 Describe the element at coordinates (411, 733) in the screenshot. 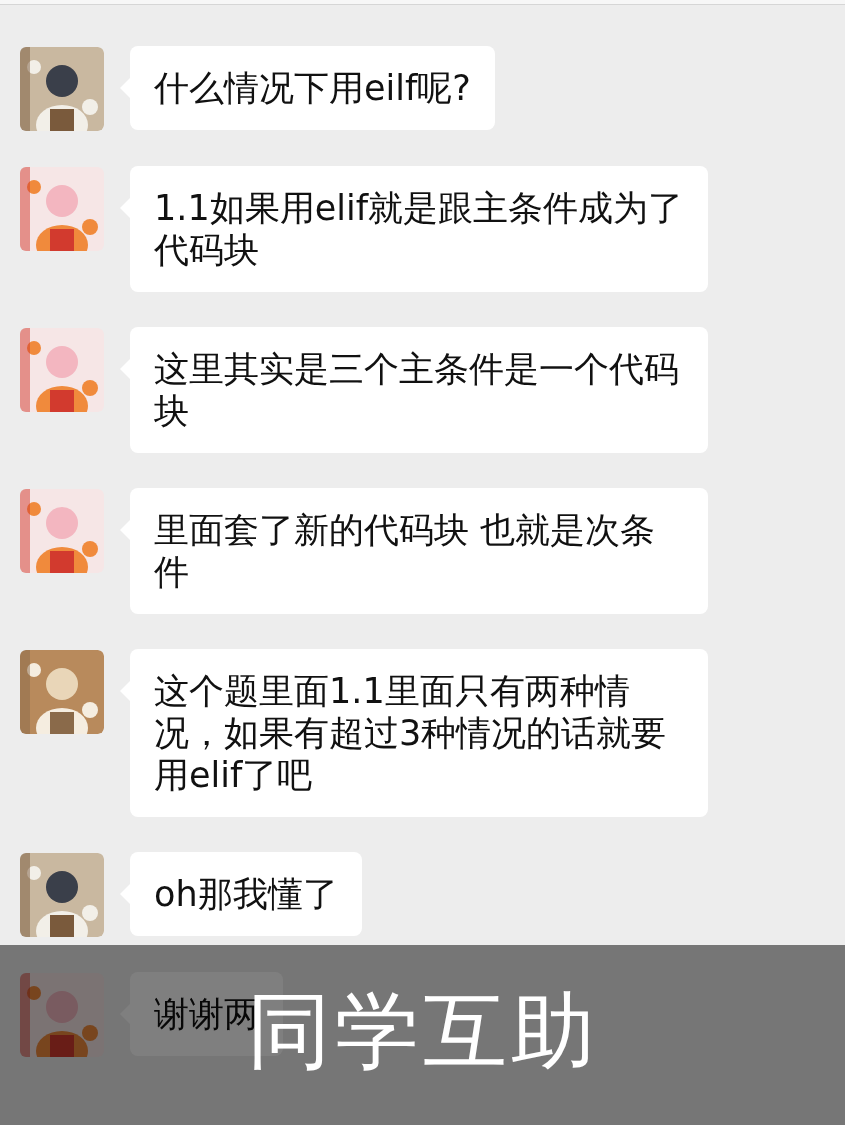

I see `message-text: 这个题里面1.1里面只有两种情况，如果有超过3种情况的话就要用elif了吧` at that location.